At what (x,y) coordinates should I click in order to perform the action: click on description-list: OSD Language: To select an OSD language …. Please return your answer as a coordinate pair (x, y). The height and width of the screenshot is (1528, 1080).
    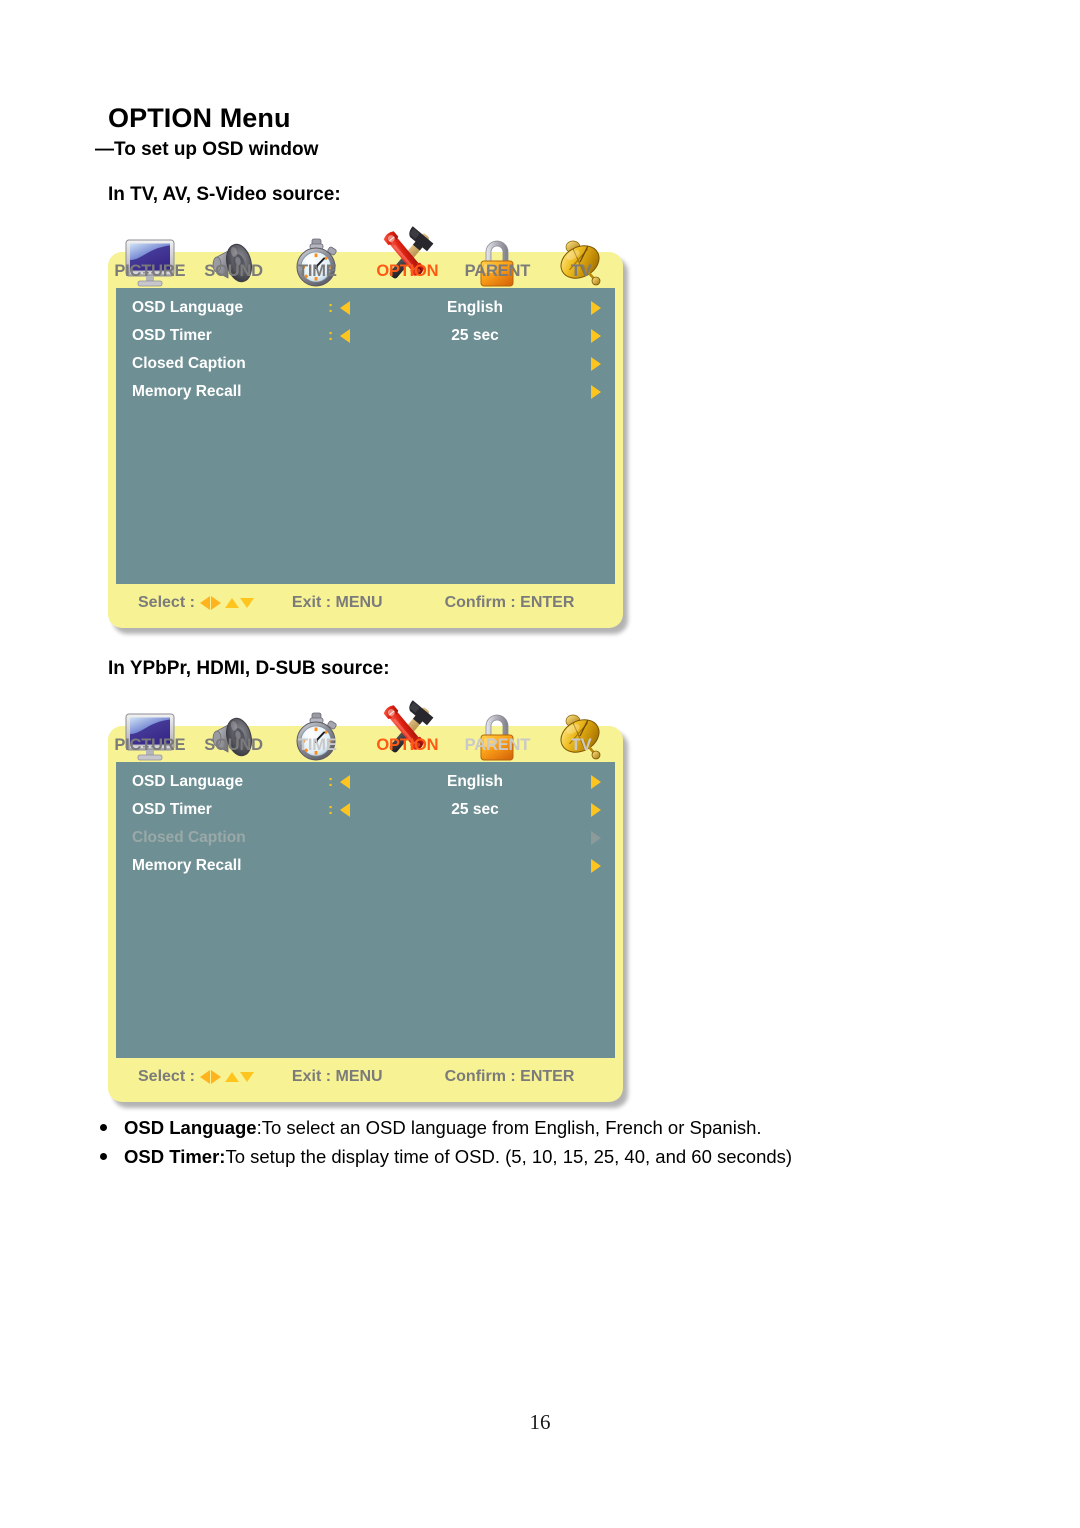
    Looking at the image, I should click on (530, 1142).